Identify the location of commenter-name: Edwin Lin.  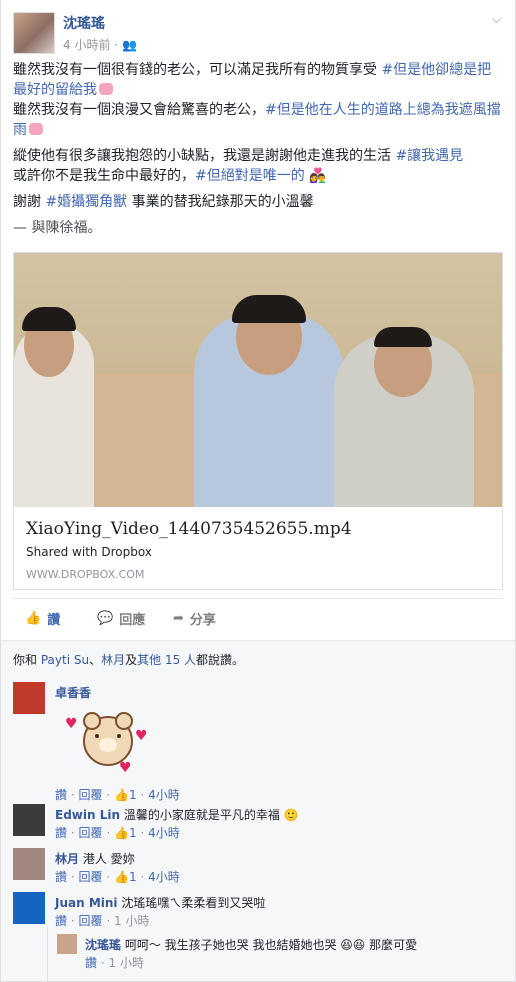
(87, 815).